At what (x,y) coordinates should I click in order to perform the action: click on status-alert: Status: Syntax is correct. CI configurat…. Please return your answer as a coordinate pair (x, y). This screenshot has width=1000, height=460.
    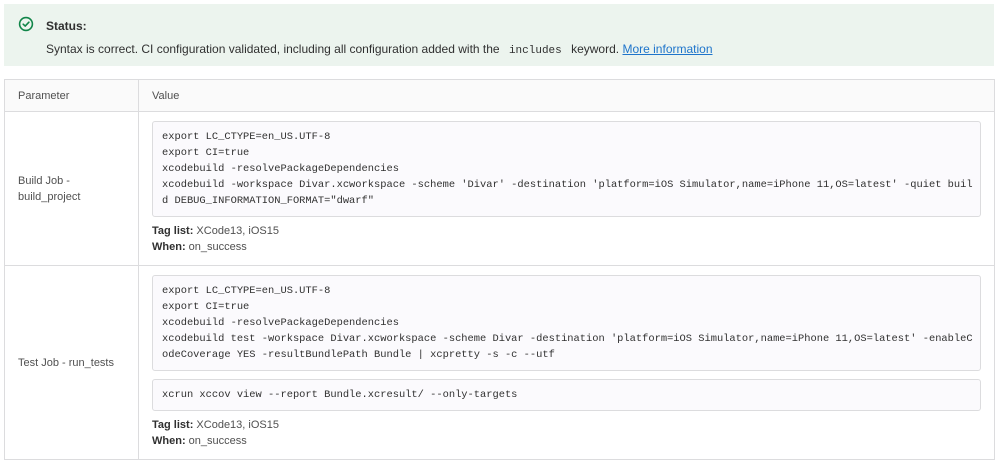
    Looking at the image, I should click on (499, 35).